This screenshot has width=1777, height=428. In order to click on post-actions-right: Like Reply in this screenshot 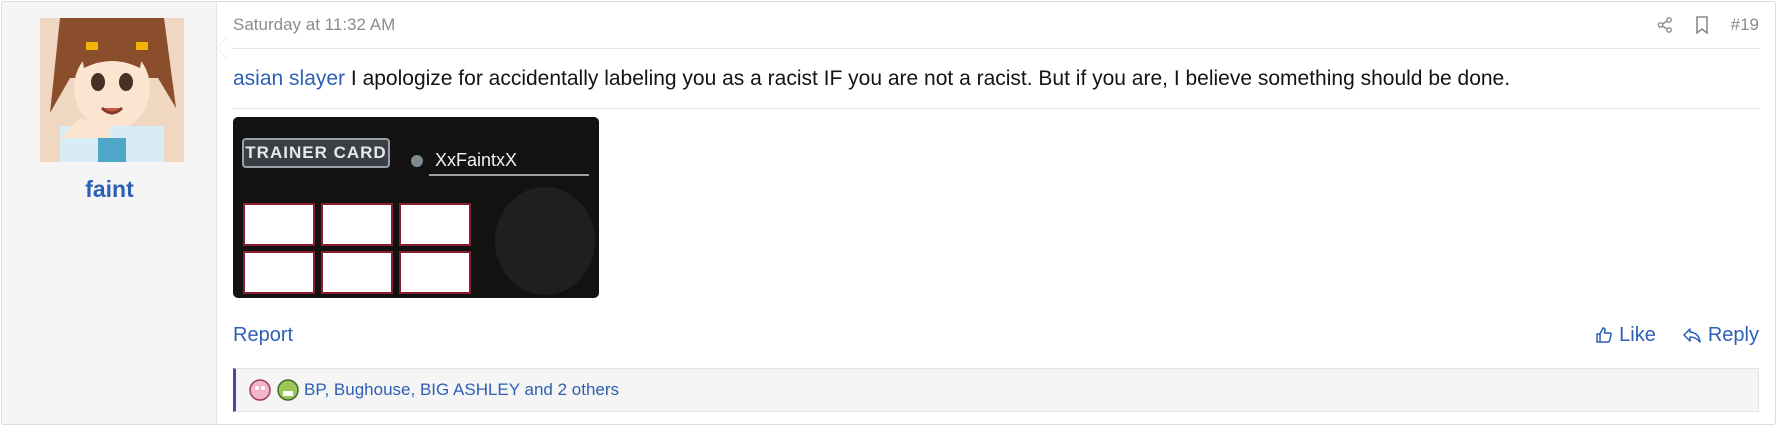, I will do `click(1677, 335)`.